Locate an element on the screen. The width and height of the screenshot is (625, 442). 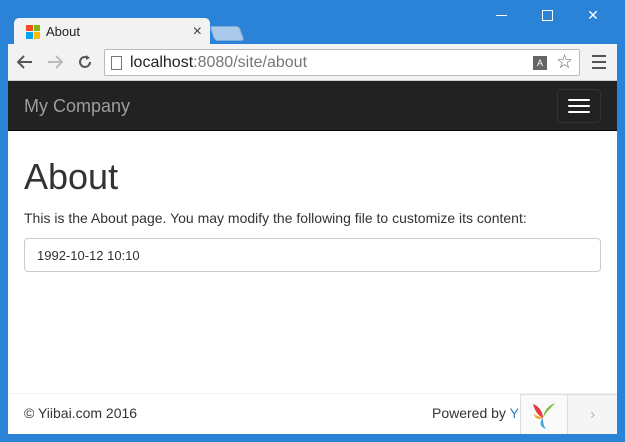
url-text: localhost:8080/site/about is located at coordinates (218, 63).